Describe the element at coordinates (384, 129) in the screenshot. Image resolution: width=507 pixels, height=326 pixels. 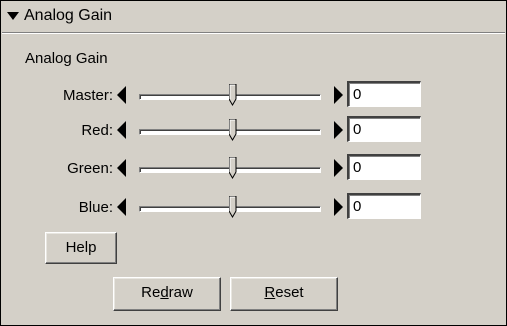
I see `red-value-field` at that location.